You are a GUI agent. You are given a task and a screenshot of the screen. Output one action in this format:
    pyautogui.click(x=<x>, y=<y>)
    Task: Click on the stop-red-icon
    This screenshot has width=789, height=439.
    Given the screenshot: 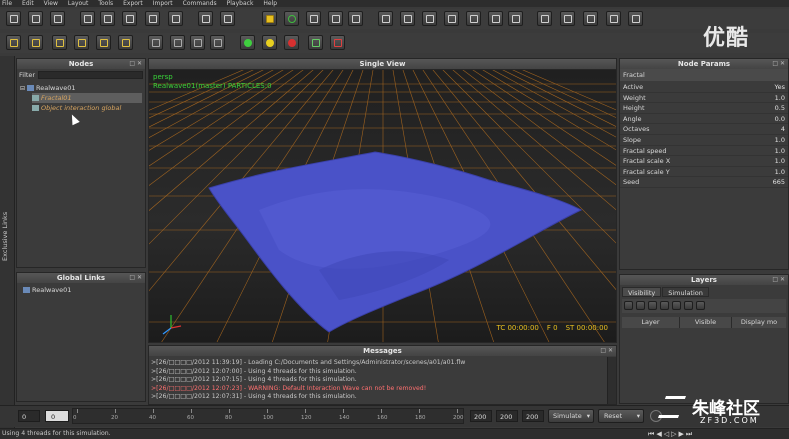 What is the action you would take?
    pyautogui.click(x=291, y=42)
    